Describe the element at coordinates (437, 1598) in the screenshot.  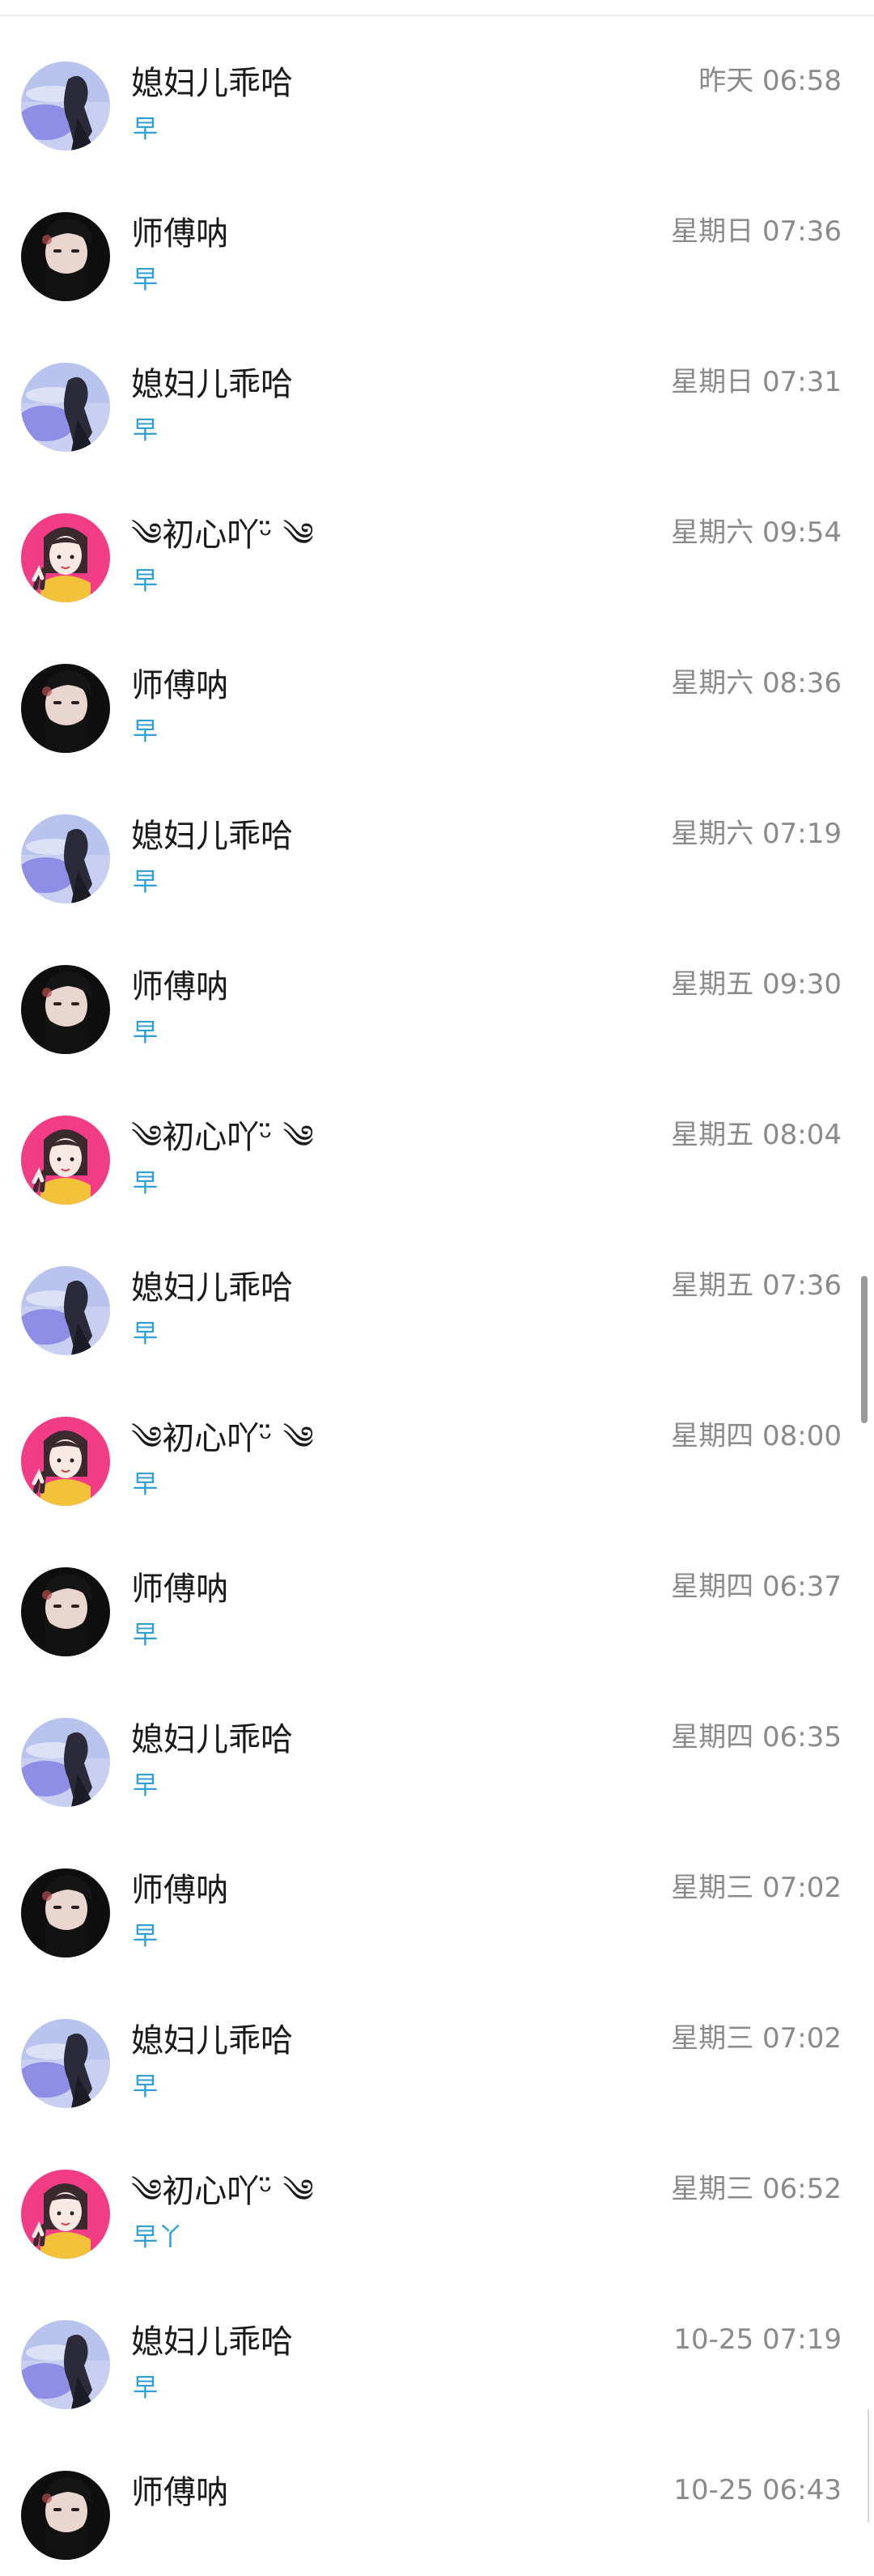
I see `conversation-row: 师傅呐早 星期四 06:37` at that location.